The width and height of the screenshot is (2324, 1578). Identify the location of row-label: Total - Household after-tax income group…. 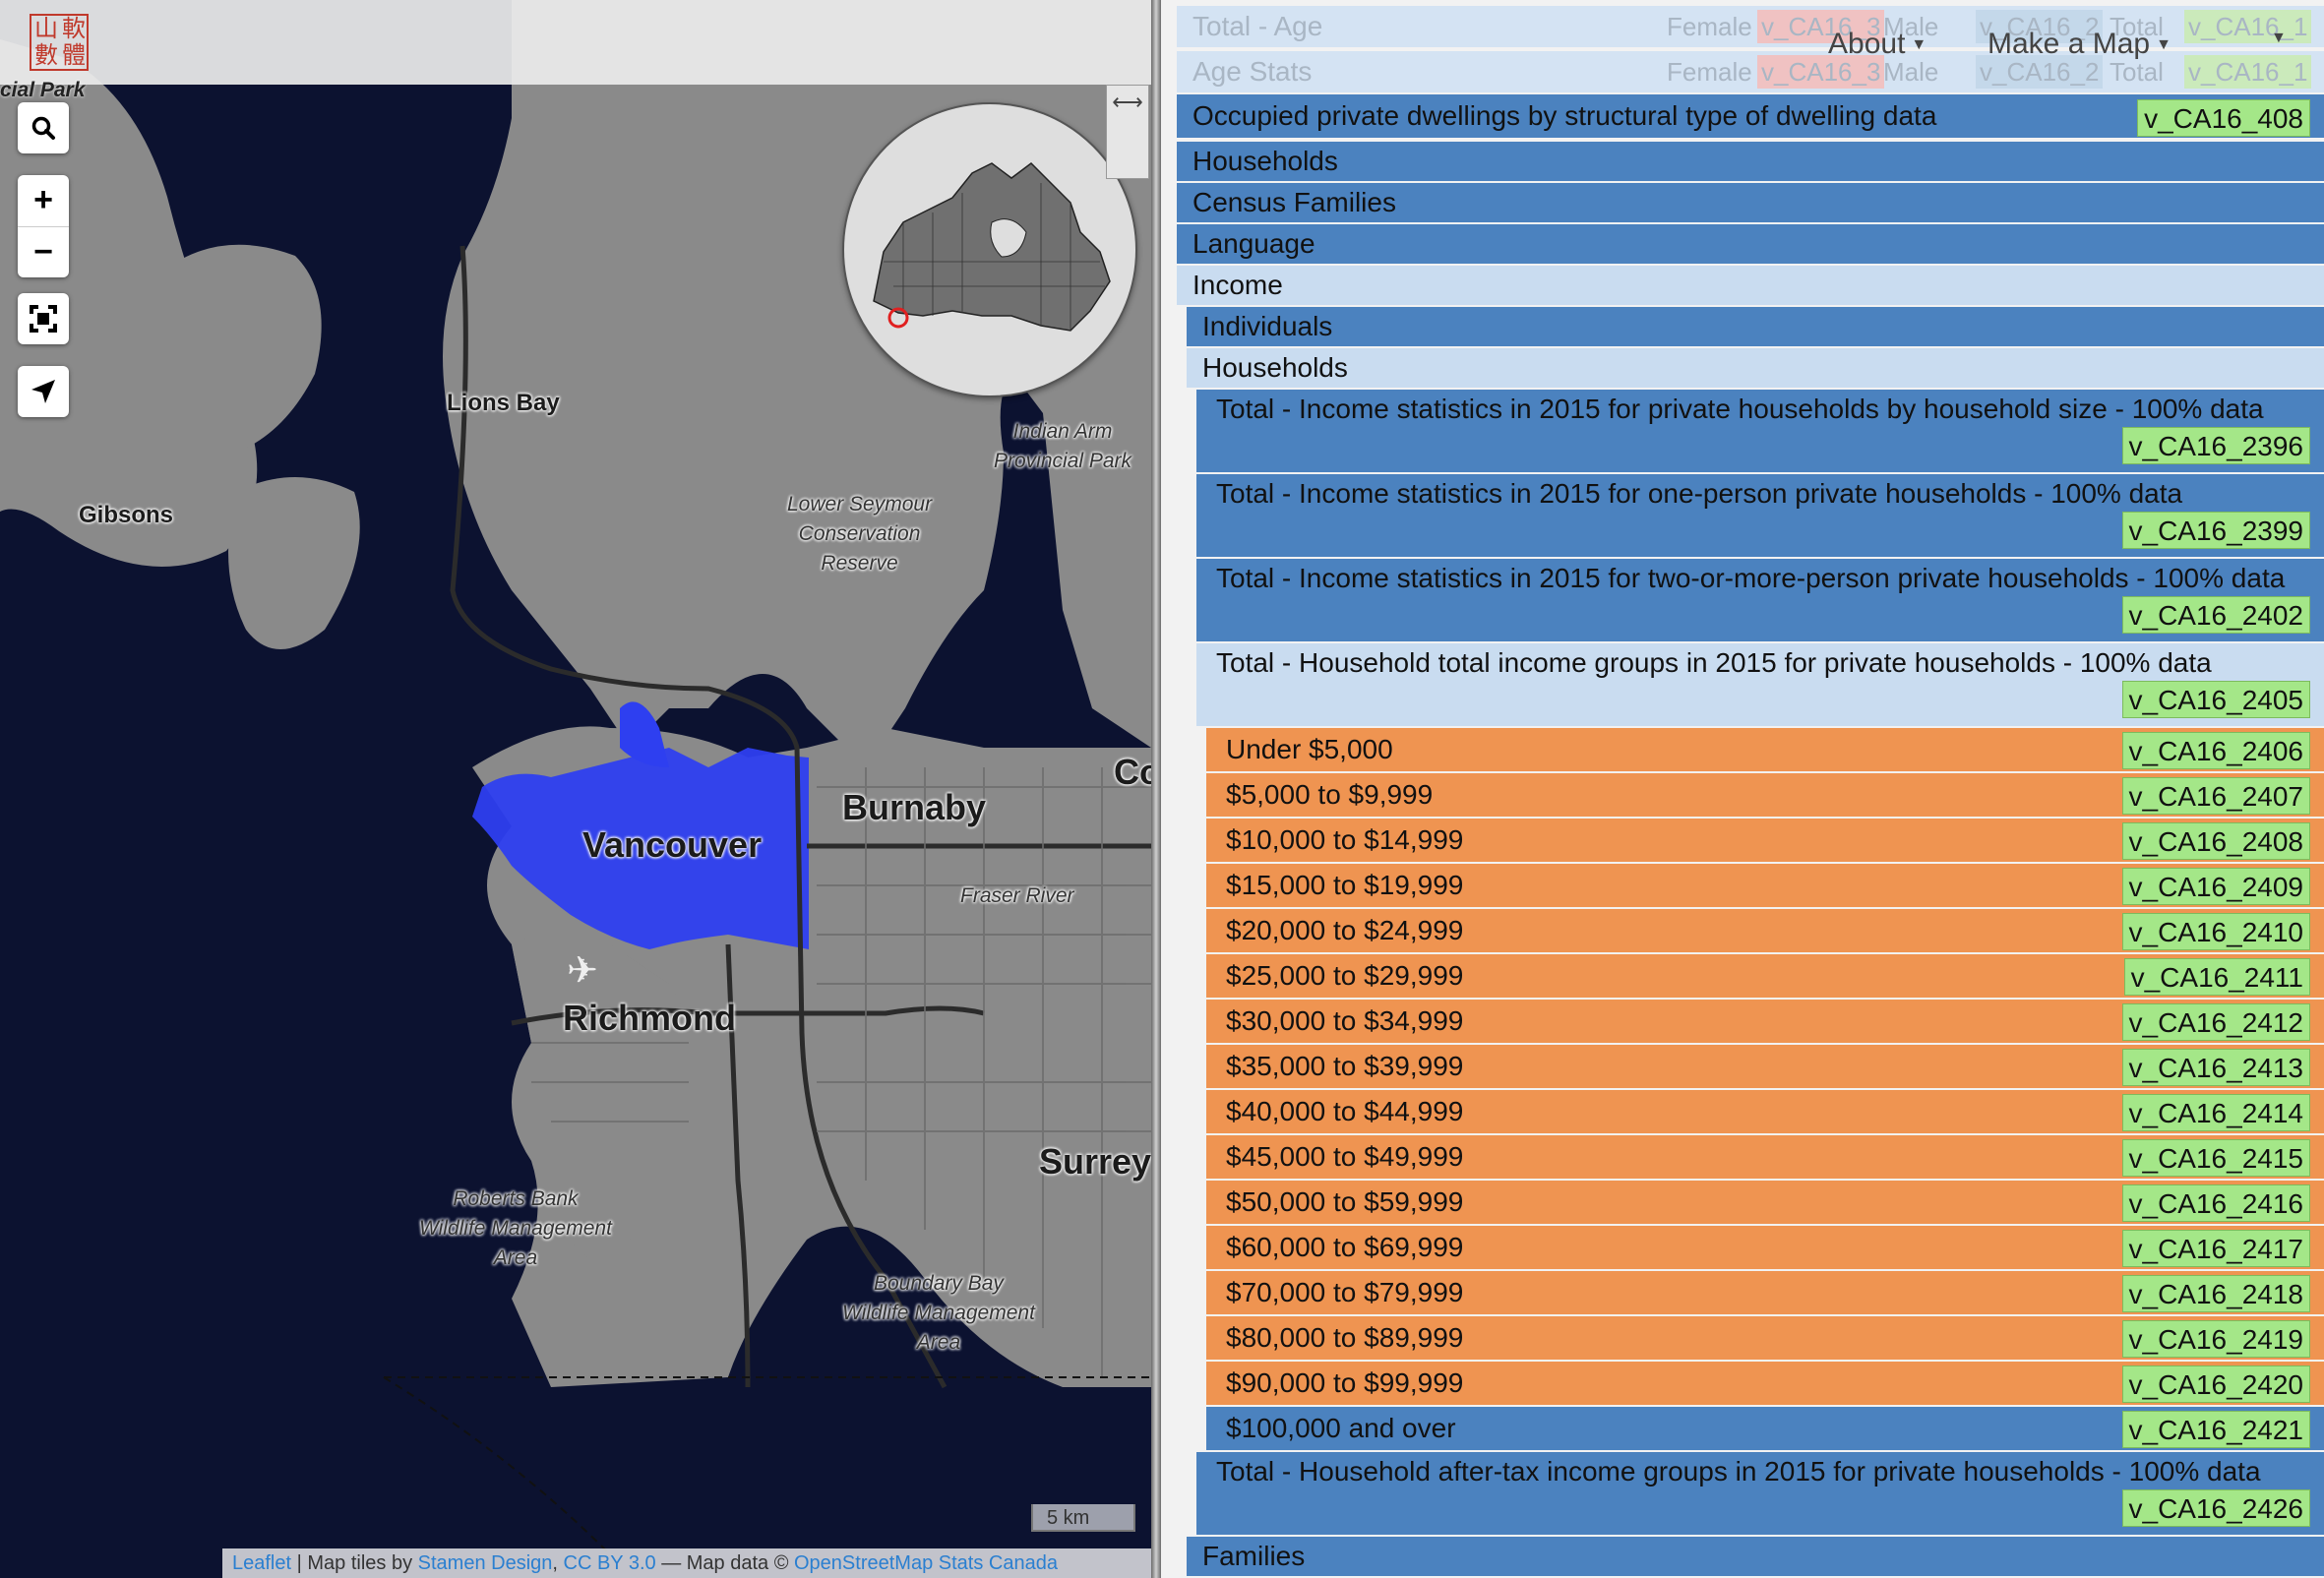
(1738, 1471).